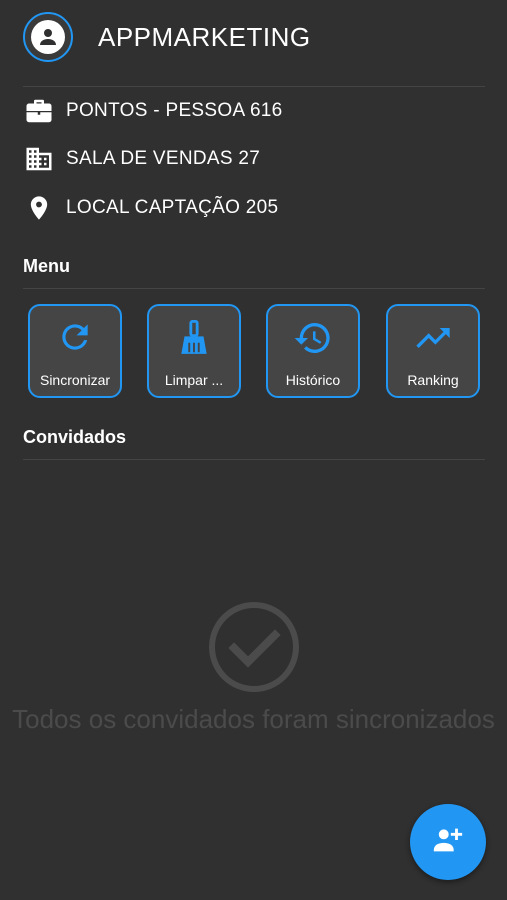 This screenshot has width=507, height=900. I want to click on ranking-button: Ranking, so click(433, 351).